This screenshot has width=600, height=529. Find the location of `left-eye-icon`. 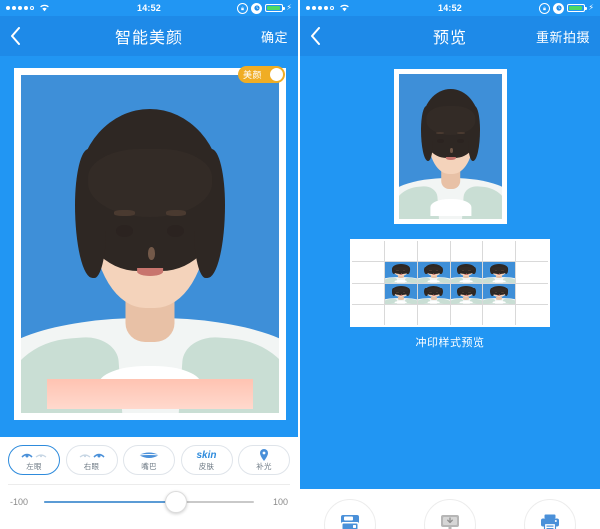

left-eye-icon is located at coordinates (34, 456).